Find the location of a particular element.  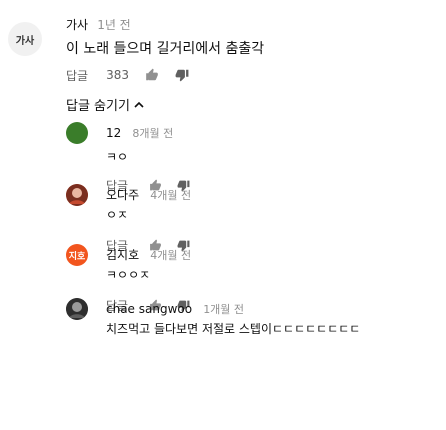

reply-time: 8개월 전 is located at coordinates (152, 133).